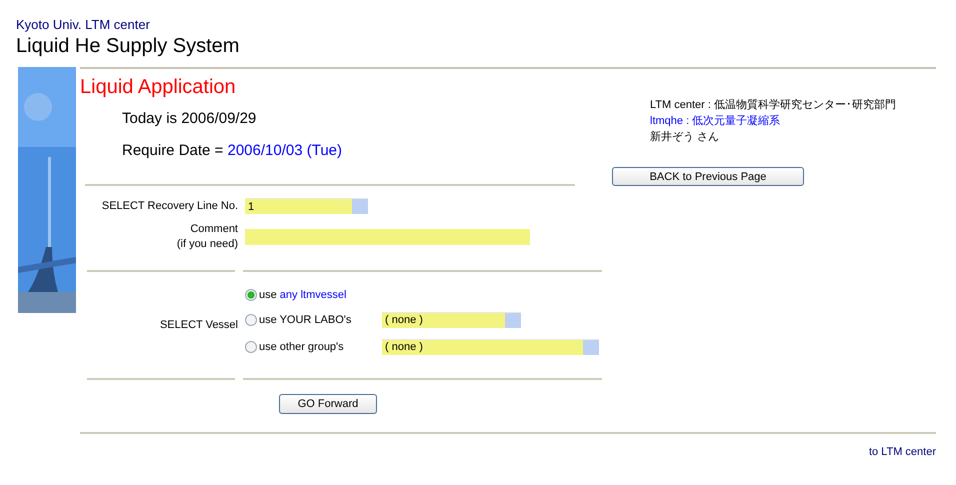 The image size is (956, 485). I want to click on field-label: SELECT Vessel, so click(198, 325).